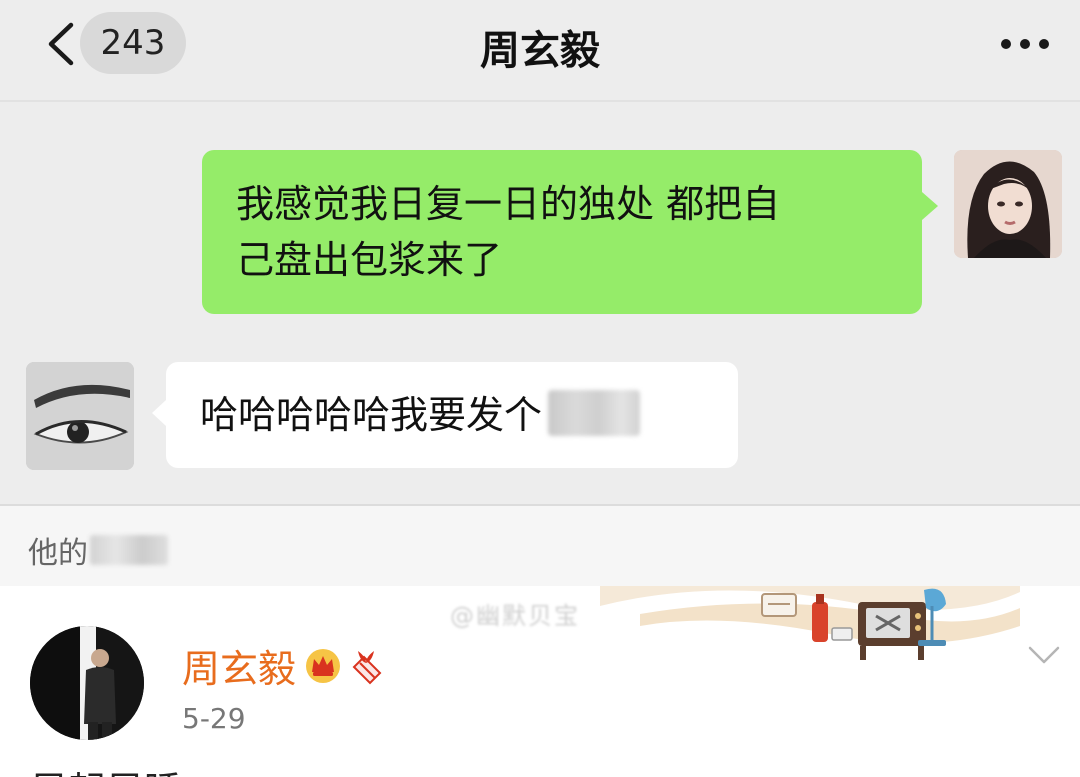  I want to click on avatar-photo-man, so click(87, 683).